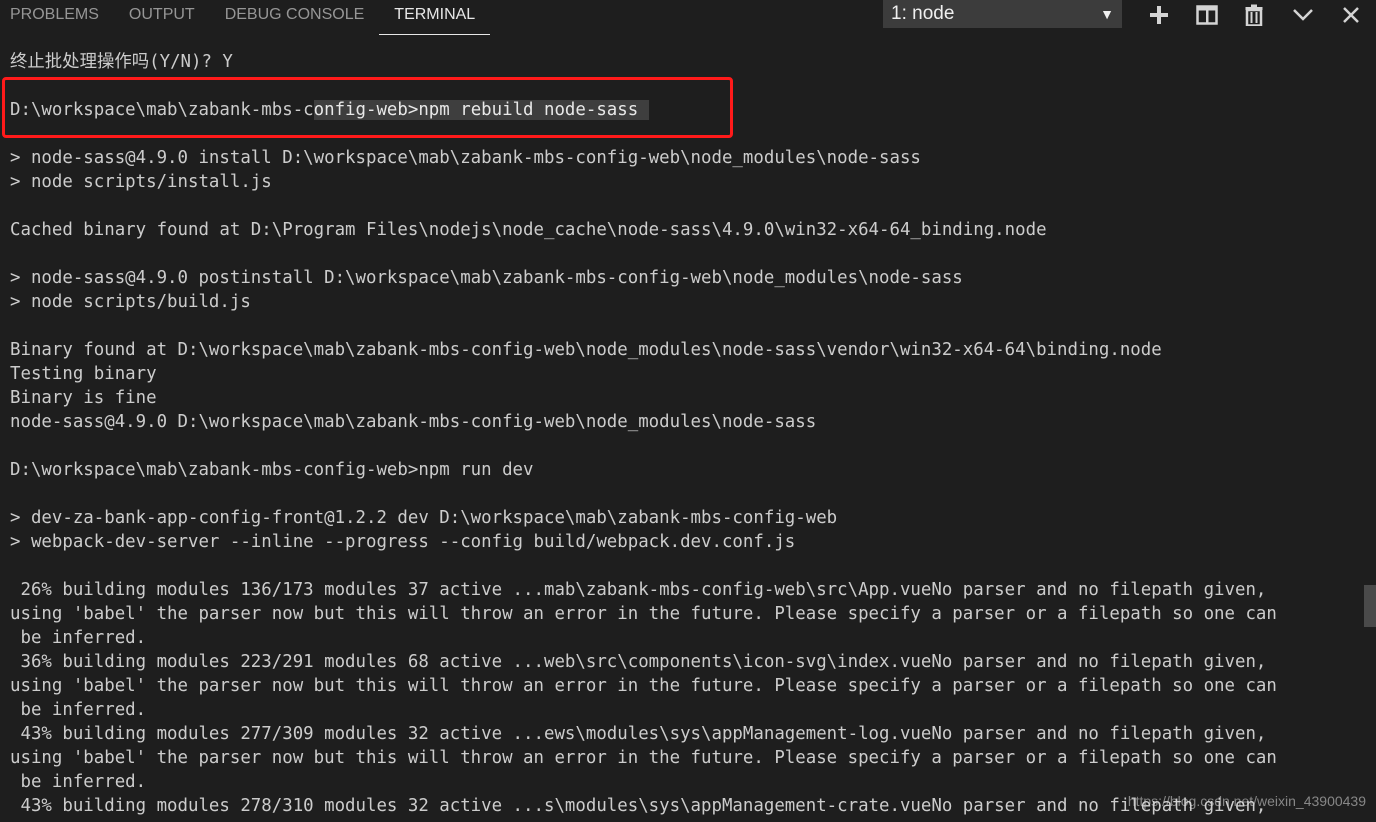  I want to click on chevron-down-icon, so click(1303, 15).